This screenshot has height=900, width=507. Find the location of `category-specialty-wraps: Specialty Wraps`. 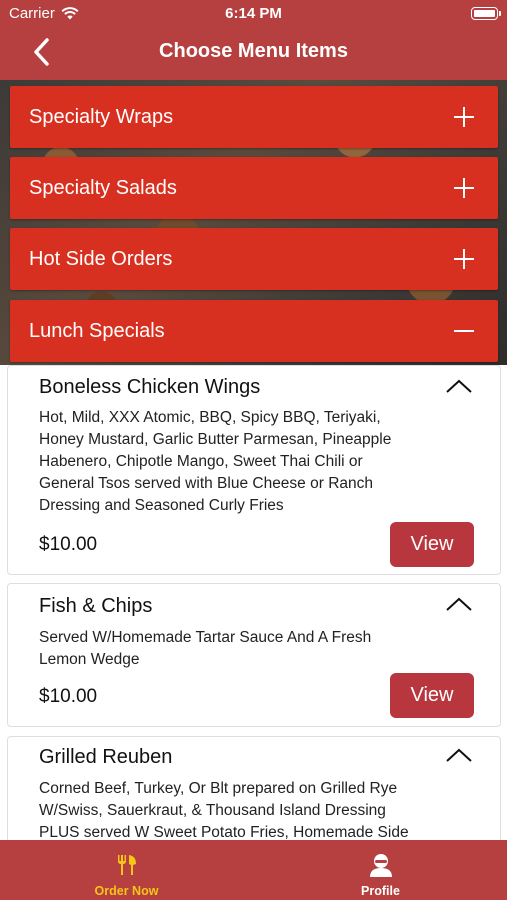

category-specialty-wraps: Specialty Wraps is located at coordinates (254, 117).